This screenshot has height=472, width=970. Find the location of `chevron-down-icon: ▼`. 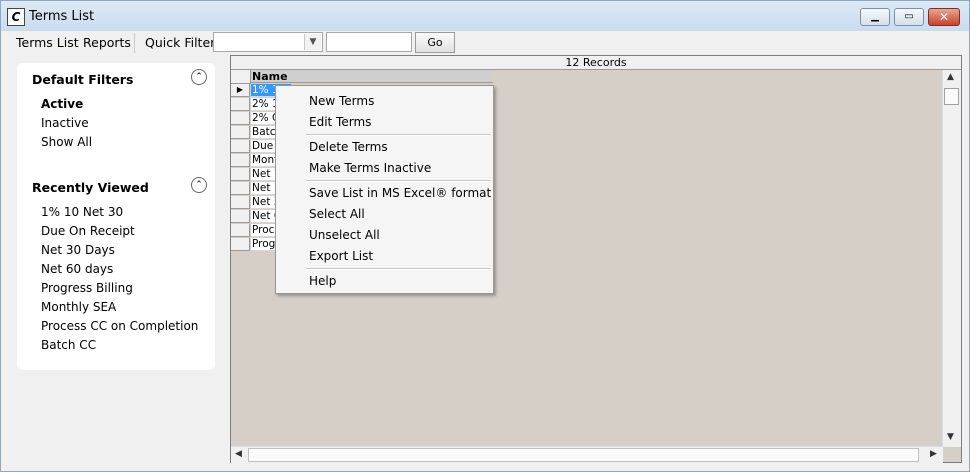

chevron-down-icon: ▼ is located at coordinates (312, 42).